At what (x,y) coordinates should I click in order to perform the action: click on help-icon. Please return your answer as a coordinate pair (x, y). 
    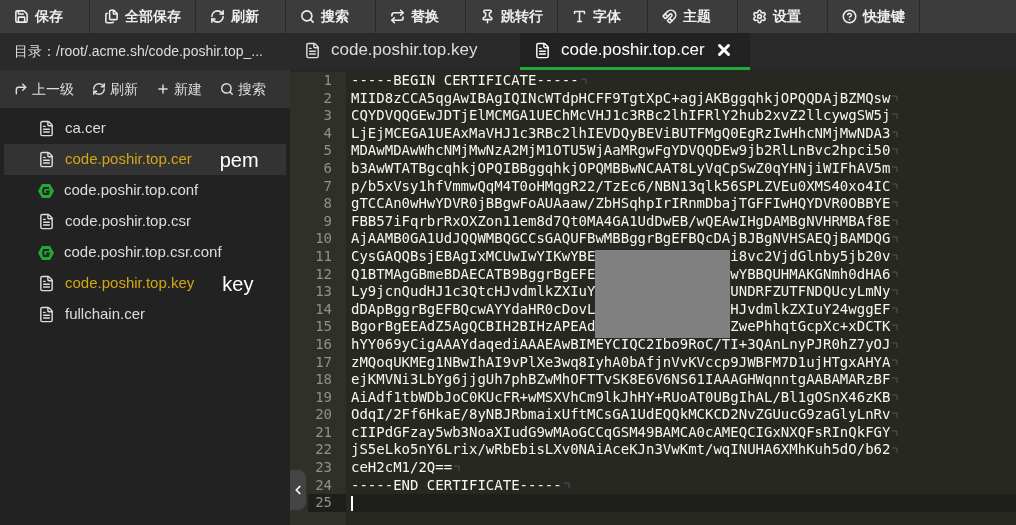
    Looking at the image, I should click on (849, 16).